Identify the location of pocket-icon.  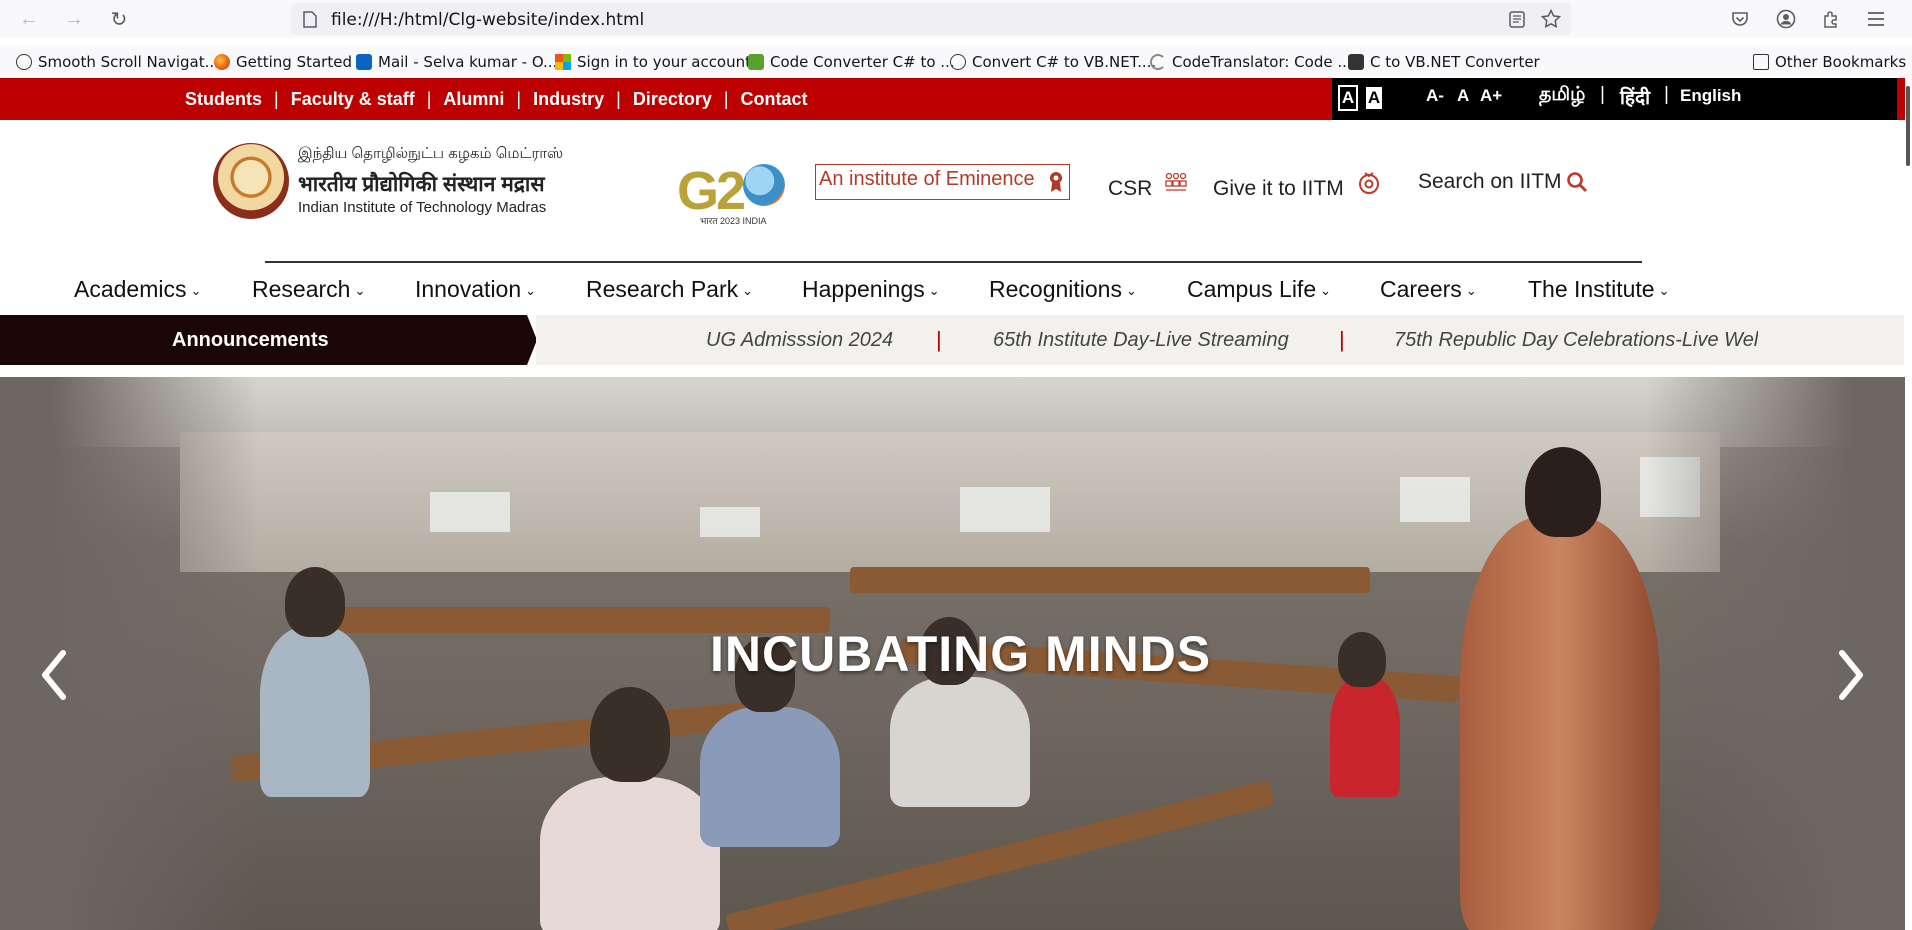
(1740, 19).